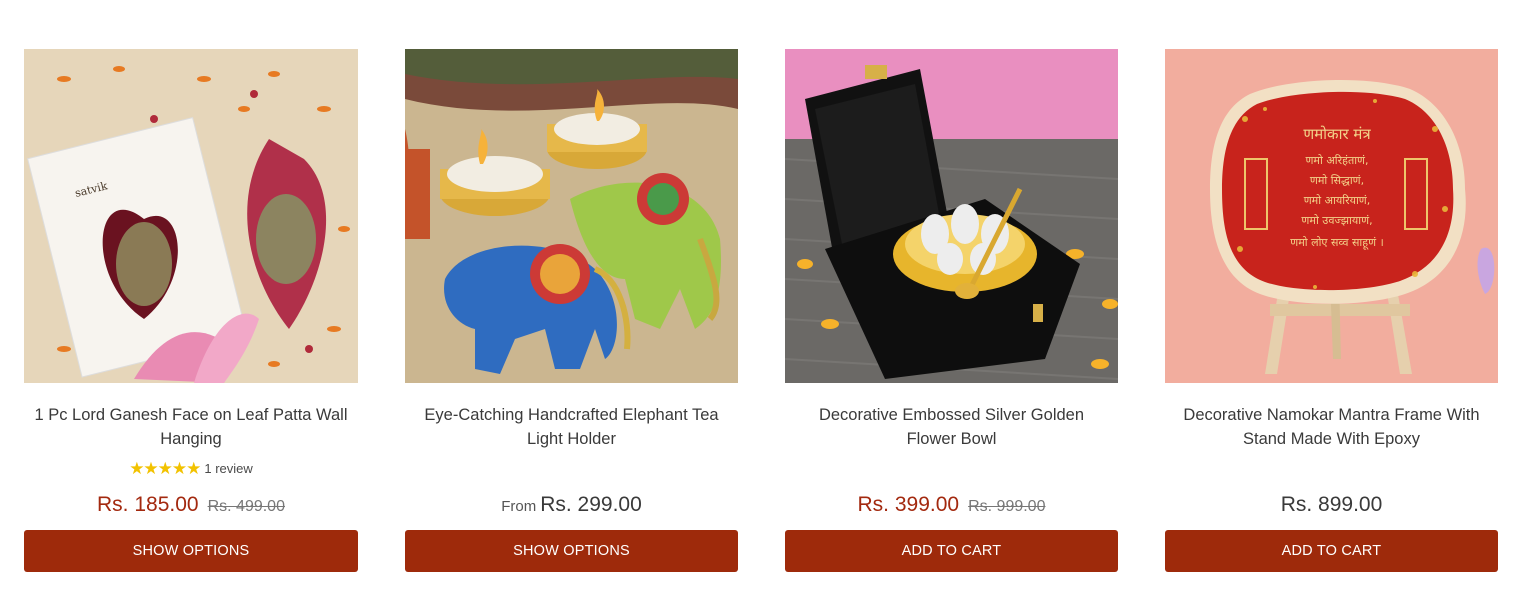  What do you see at coordinates (1337, 180) in the screenshot?
I see `frame-line: णमो सिद्धाणं,` at bounding box center [1337, 180].